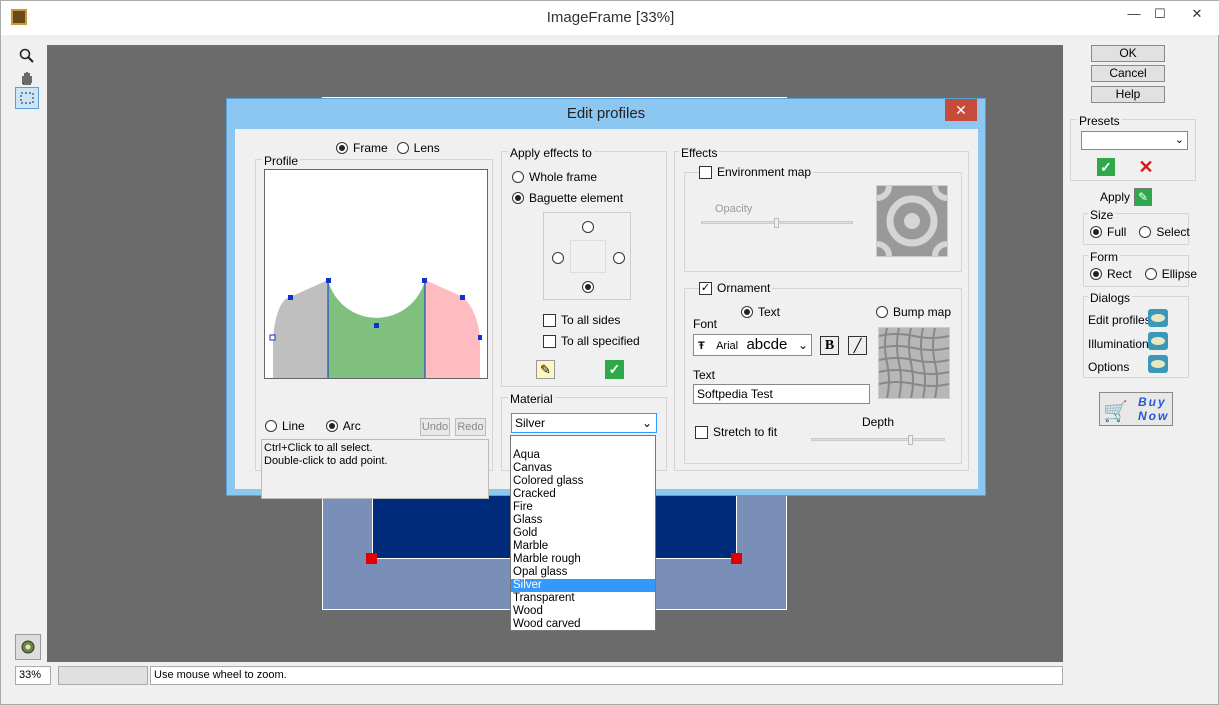 This screenshot has height=705, width=1219. What do you see at coordinates (27, 56) in the screenshot?
I see `zoom-tool-button` at bounding box center [27, 56].